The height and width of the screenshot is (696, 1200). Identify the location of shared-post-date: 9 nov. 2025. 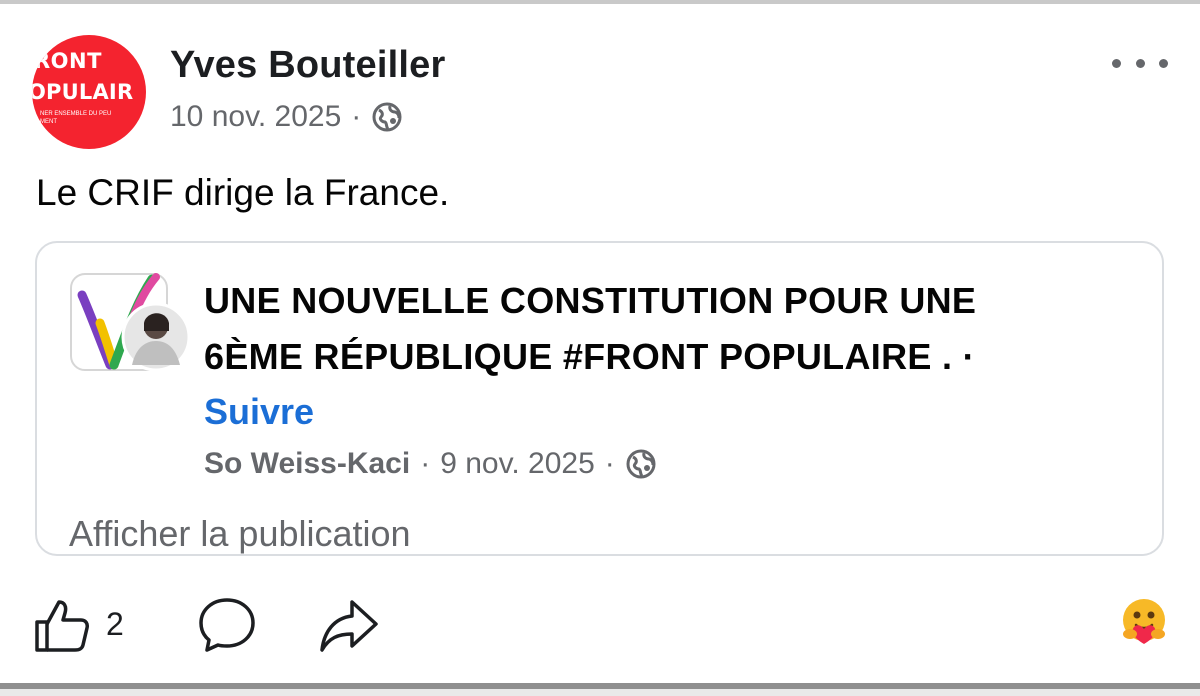
(517, 464).